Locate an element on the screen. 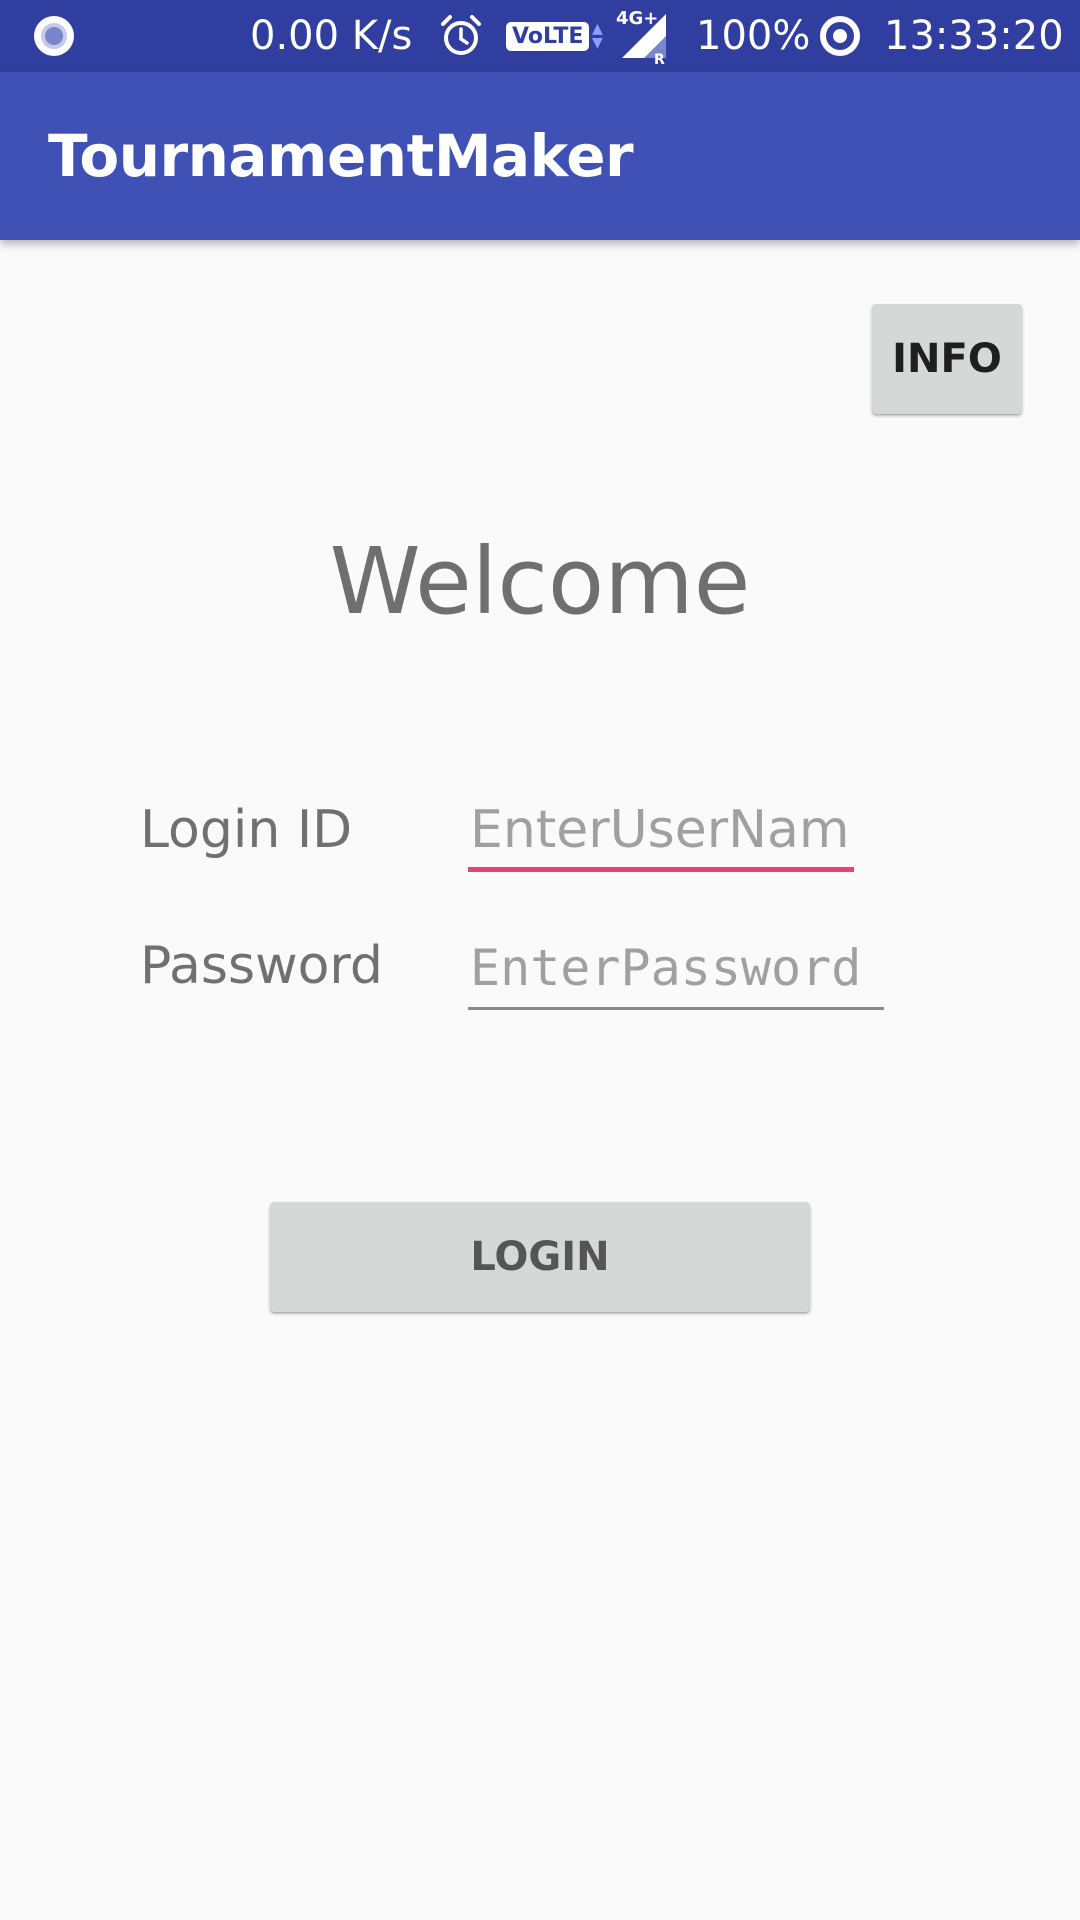 The image size is (1080, 1920). roaming-label: R is located at coordinates (659, 59).